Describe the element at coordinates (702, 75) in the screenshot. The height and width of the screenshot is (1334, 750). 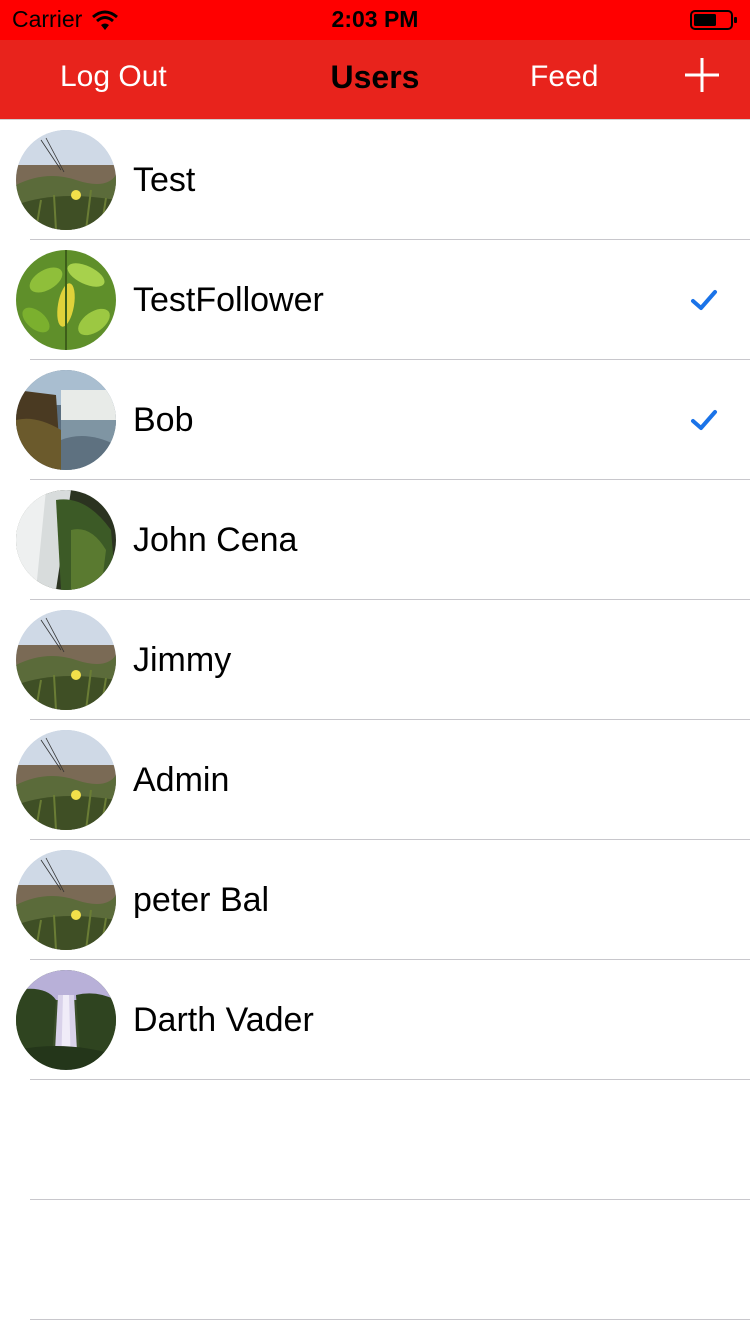
I see `plus-icon` at that location.